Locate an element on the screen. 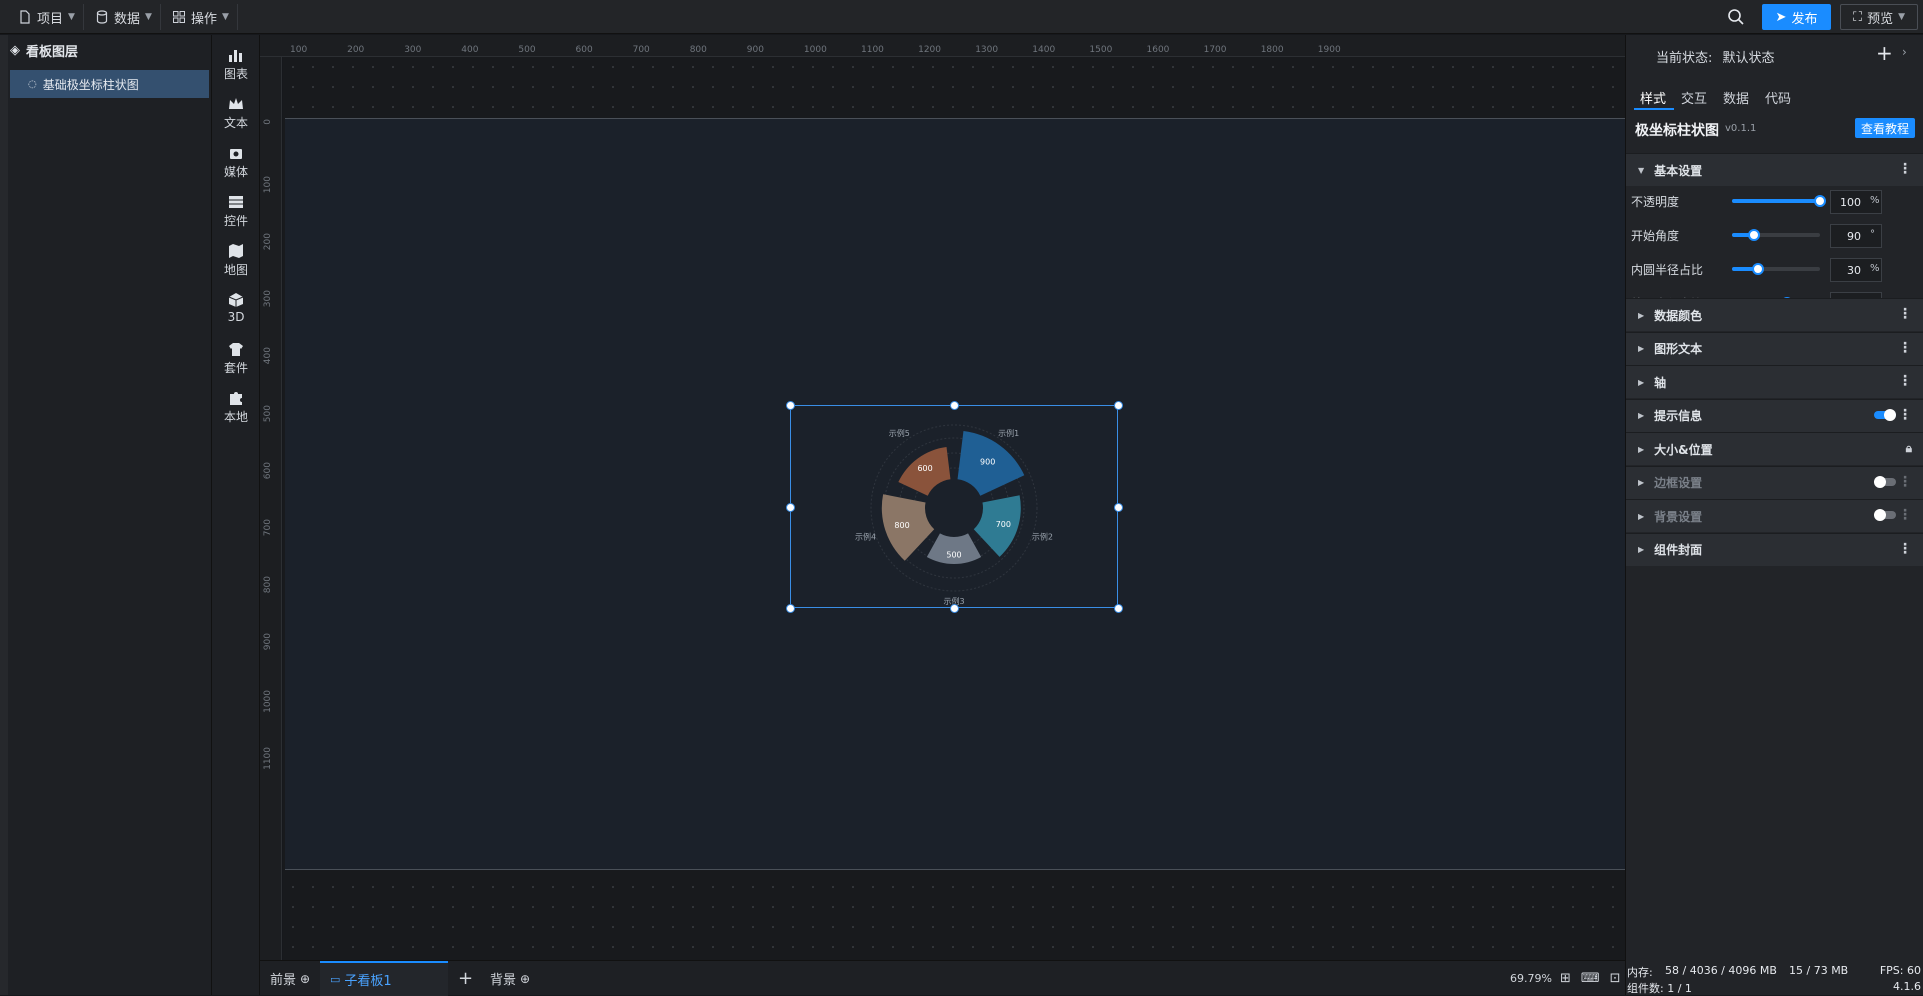  section-label: 图形文本 is located at coordinates (1678, 349).